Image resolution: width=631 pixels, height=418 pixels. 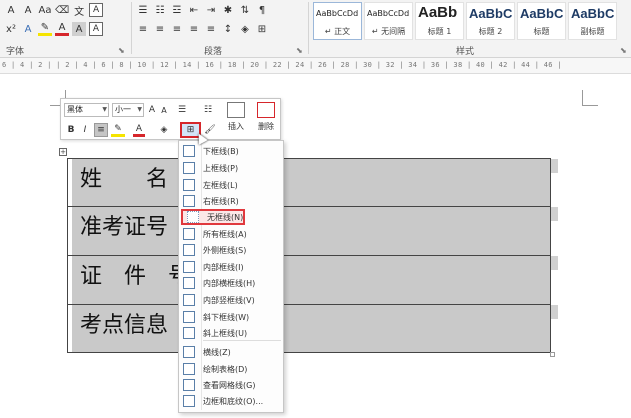 I want to click on justify-button: ≡, so click(x=194, y=29).